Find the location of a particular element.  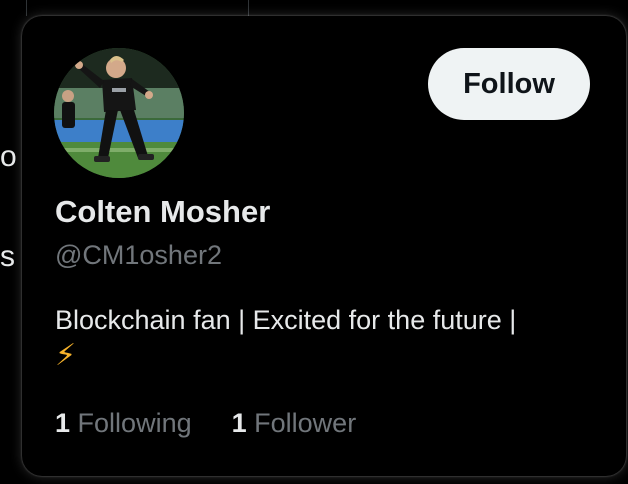

following-link: 1 Following is located at coordinates (123, 423).